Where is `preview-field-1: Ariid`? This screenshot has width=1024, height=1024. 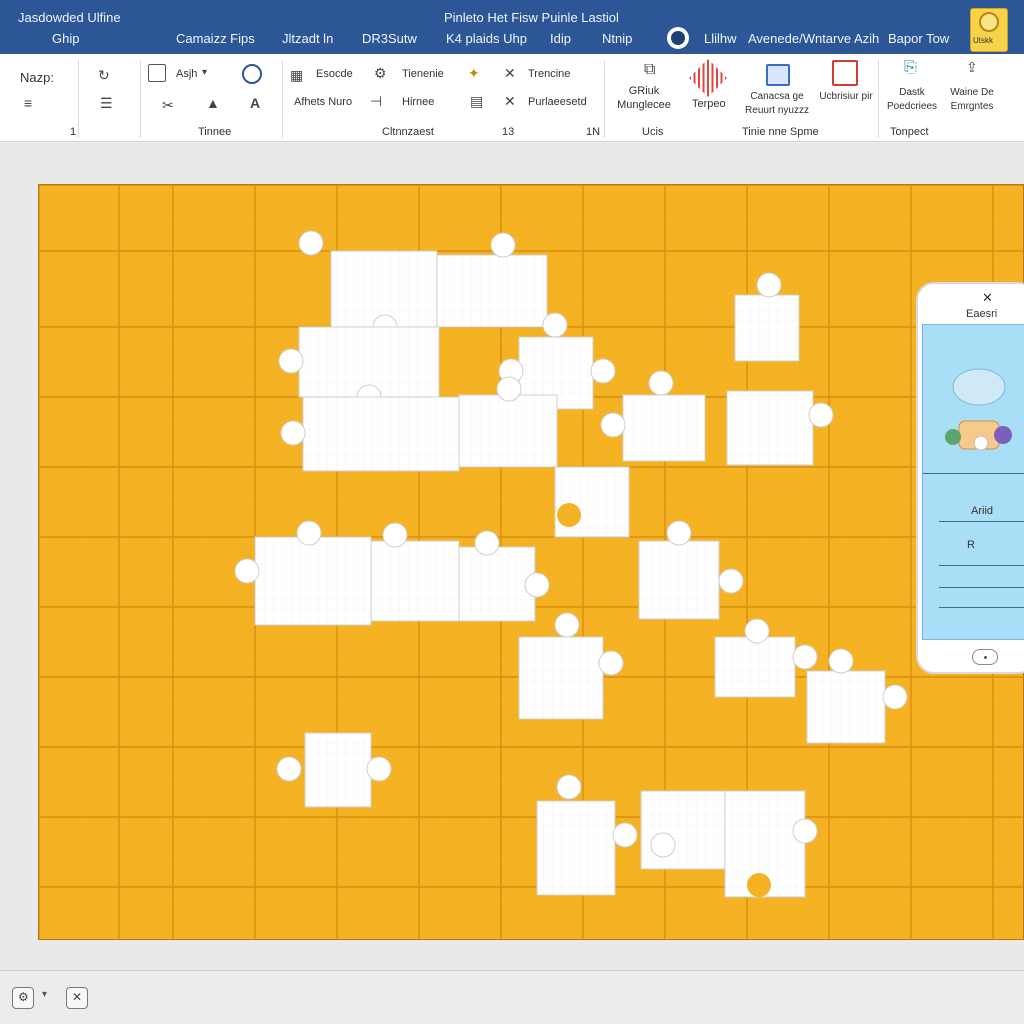
preview-field-1: Ariid is located at coordinates (982, 511).